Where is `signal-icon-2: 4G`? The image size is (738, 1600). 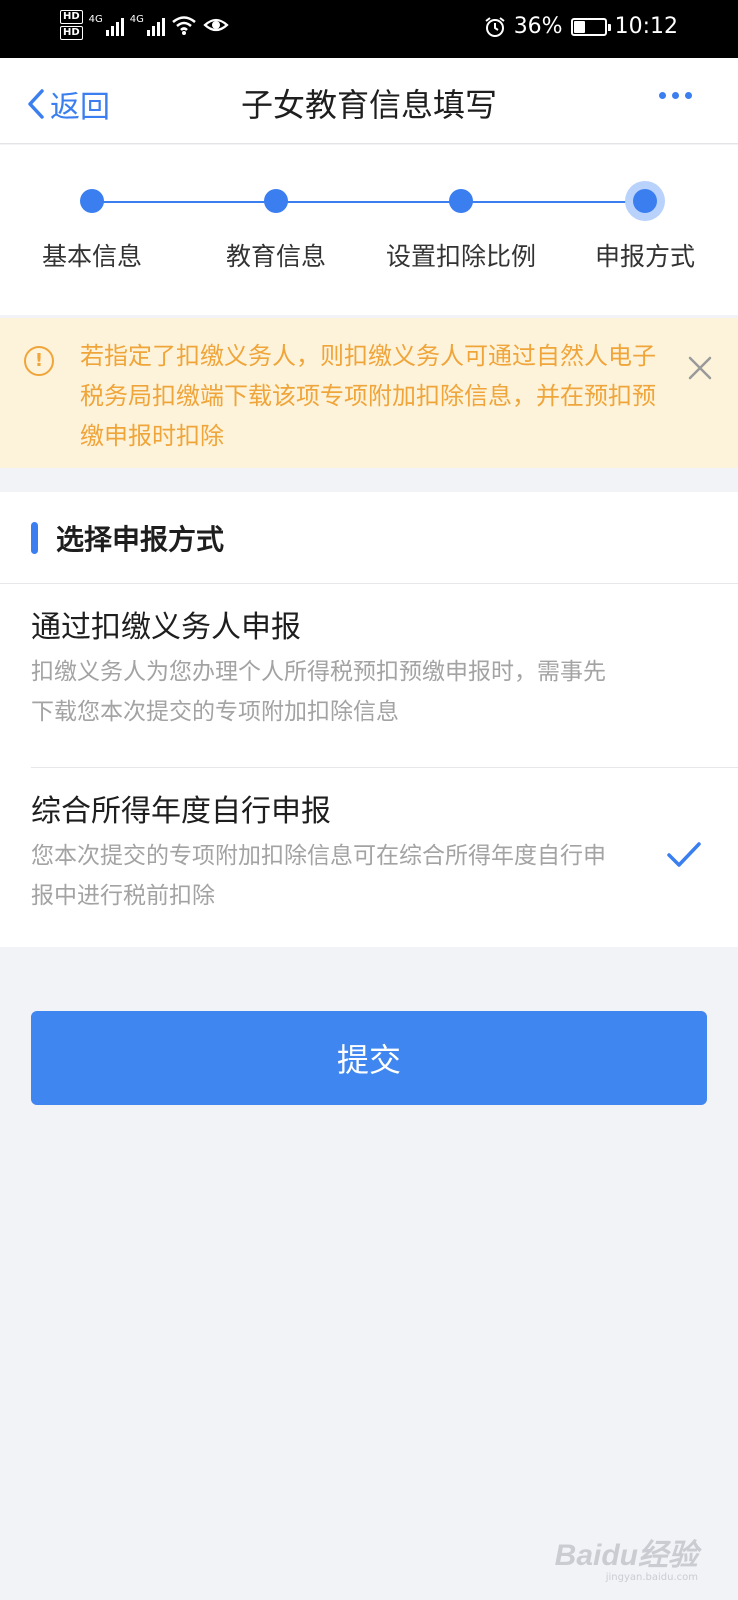 signal-icon-2: 4G is located at coordinates (147, 25).